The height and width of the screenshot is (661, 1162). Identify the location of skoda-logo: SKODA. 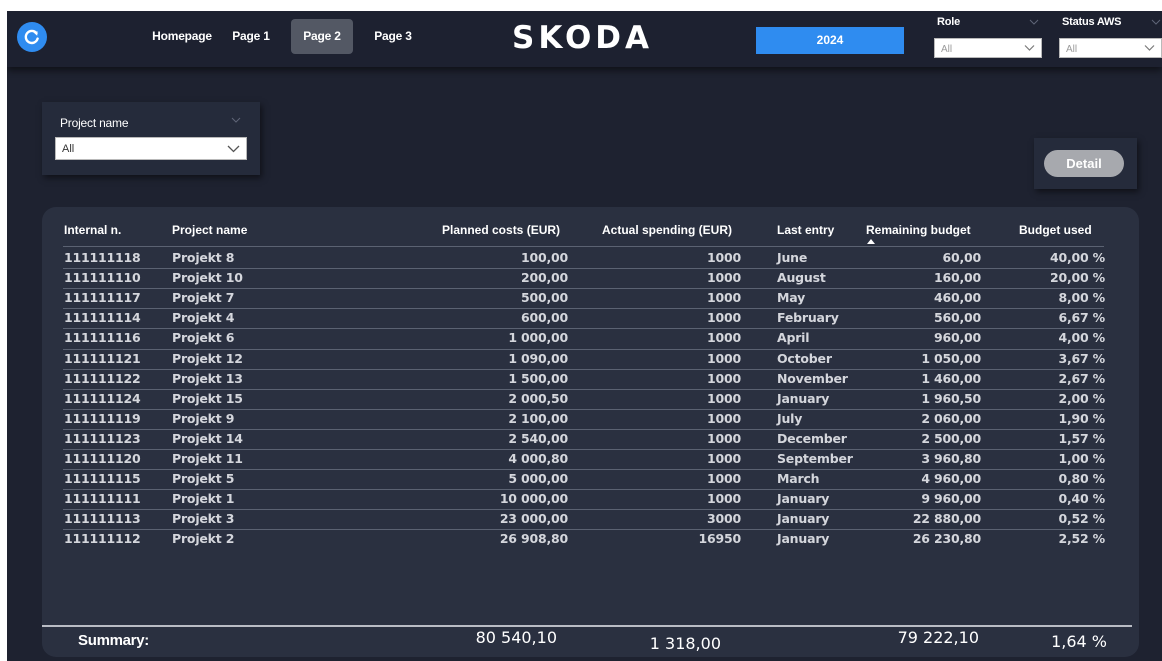
(582, 37).